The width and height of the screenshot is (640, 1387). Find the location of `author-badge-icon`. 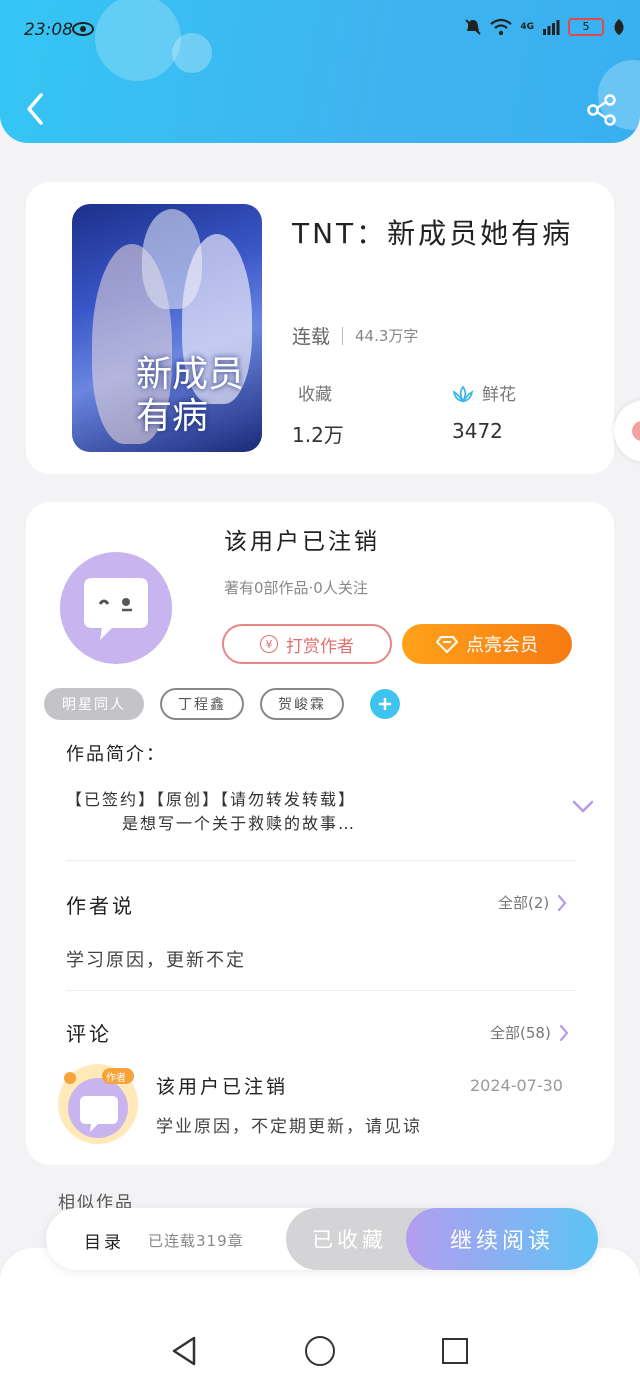

author-badge-icon is located at coordinates (99, 1103).